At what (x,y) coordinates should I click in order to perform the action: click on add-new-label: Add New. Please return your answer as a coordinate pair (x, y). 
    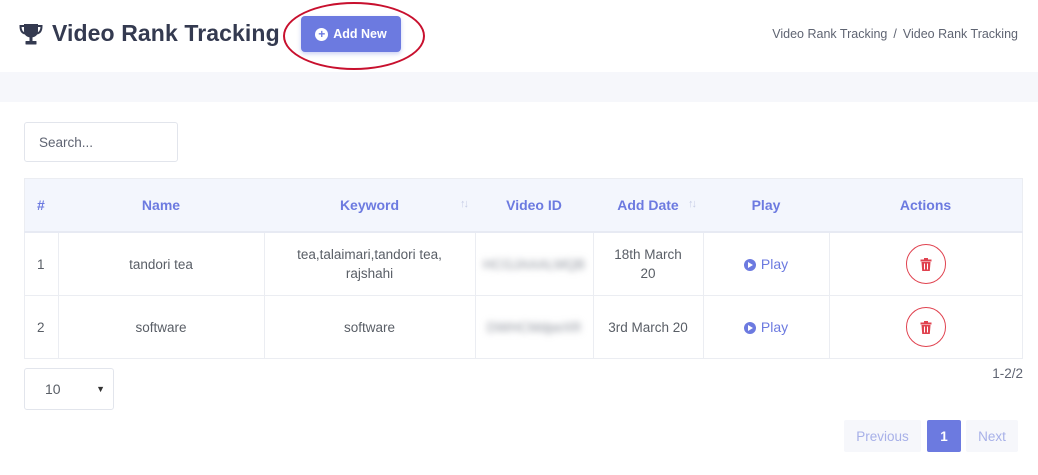
    Looking at the image, I should click on (360, 34).